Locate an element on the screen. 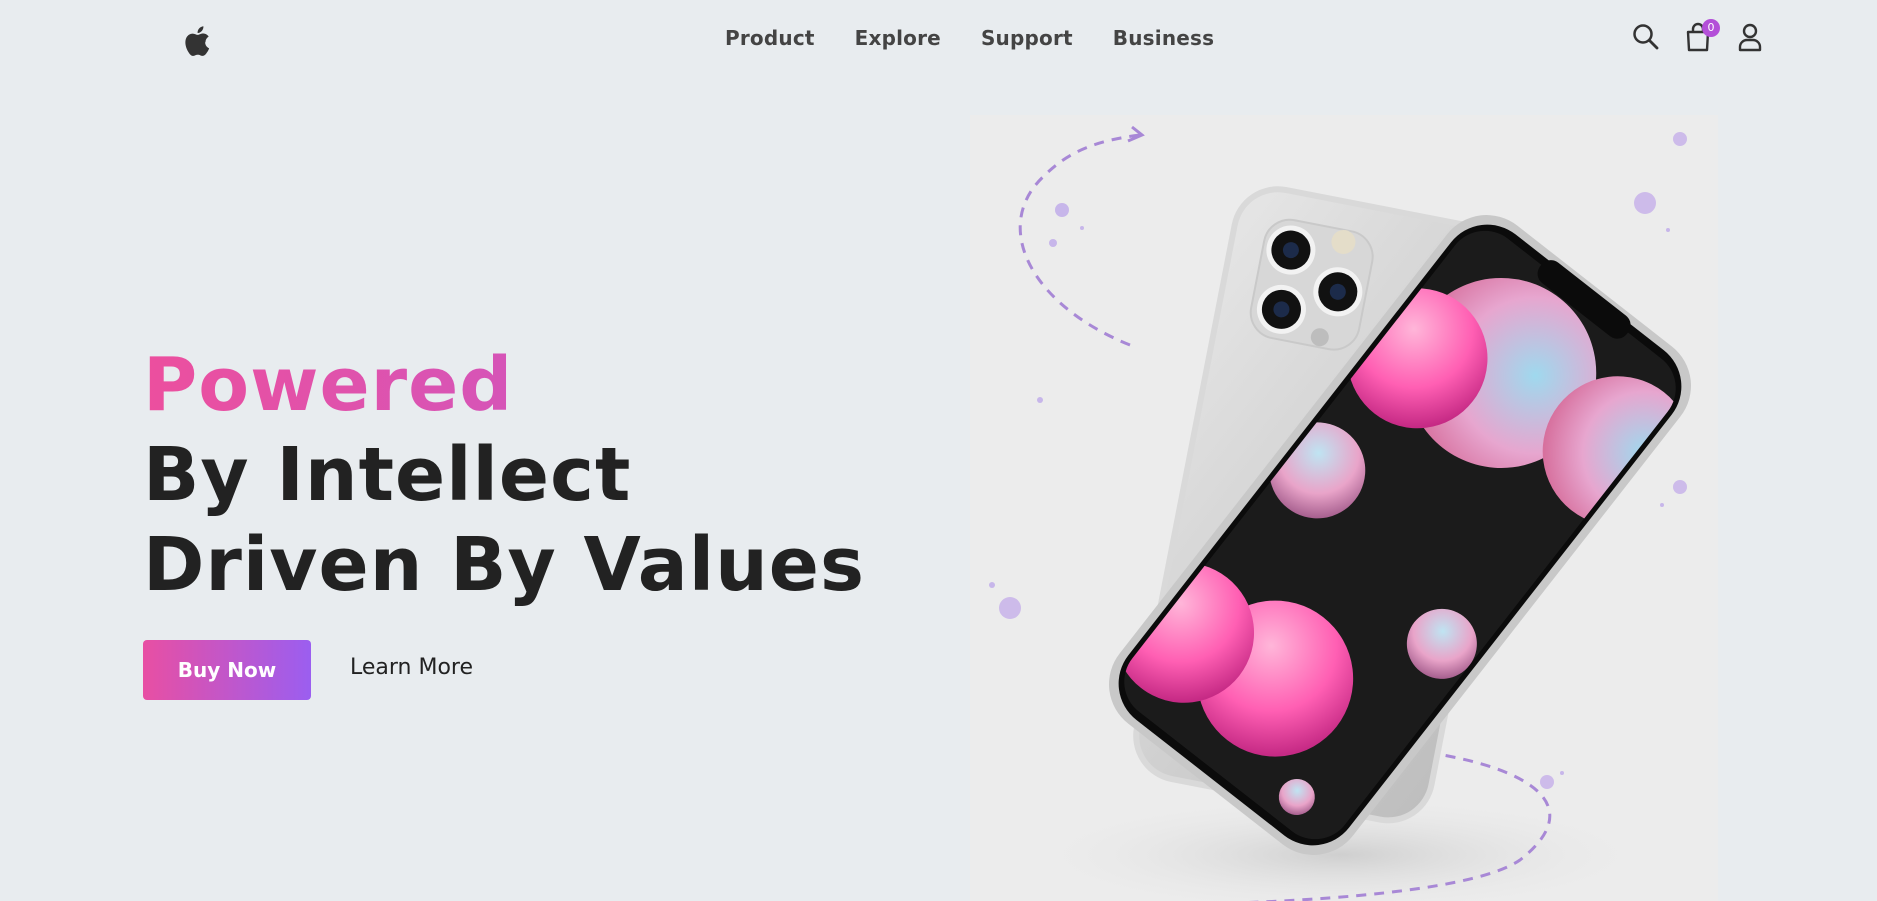 The image size is (1877, 901). buy-now-button: Buy Now is located at coordinates (227, 670).